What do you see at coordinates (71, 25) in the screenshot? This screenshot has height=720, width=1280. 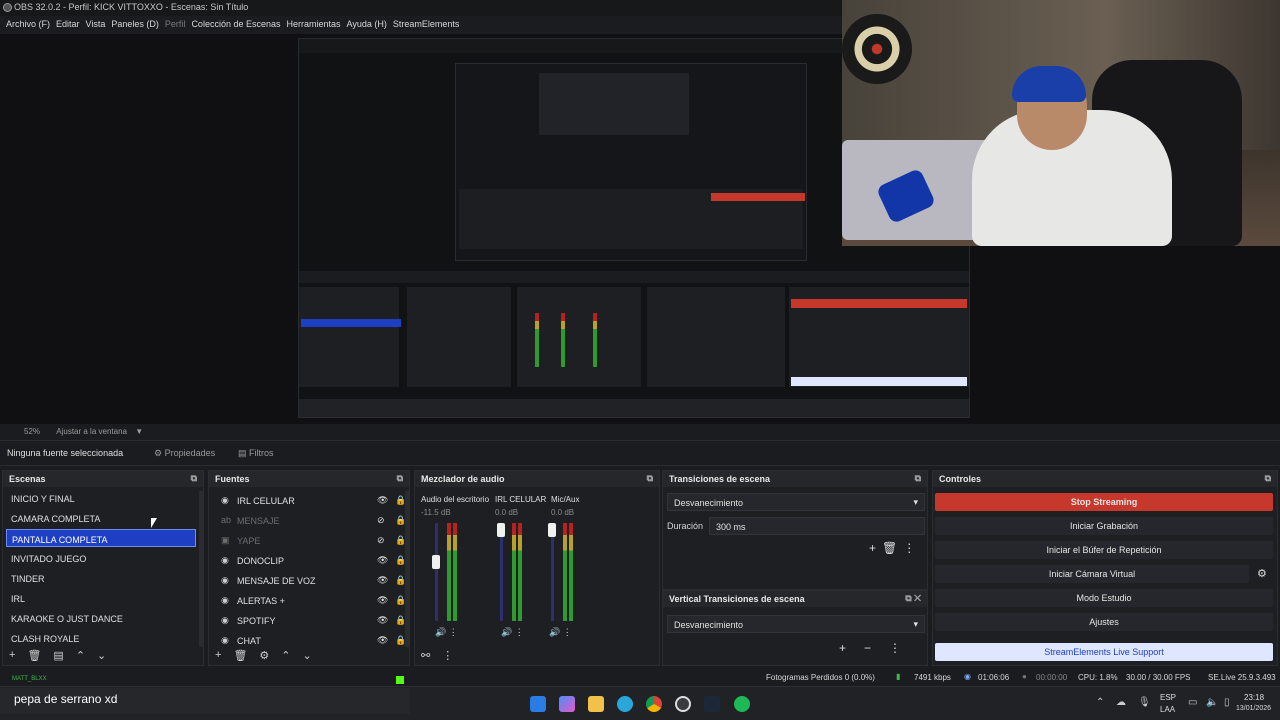 I see `menu-edit: Editar` at bounding box center [71, 25].